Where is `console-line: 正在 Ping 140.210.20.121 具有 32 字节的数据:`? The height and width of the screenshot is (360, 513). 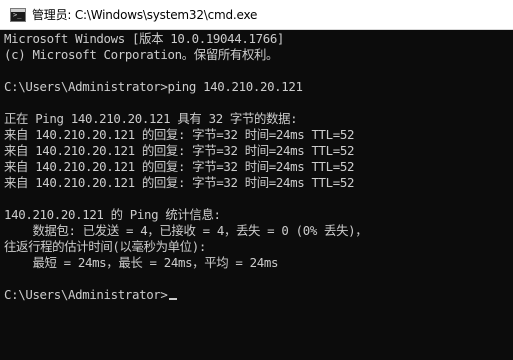
console-line: 正在 Ping 140.210.20.121 具有 32 字节的数据: is located at coordinates (151, 118).